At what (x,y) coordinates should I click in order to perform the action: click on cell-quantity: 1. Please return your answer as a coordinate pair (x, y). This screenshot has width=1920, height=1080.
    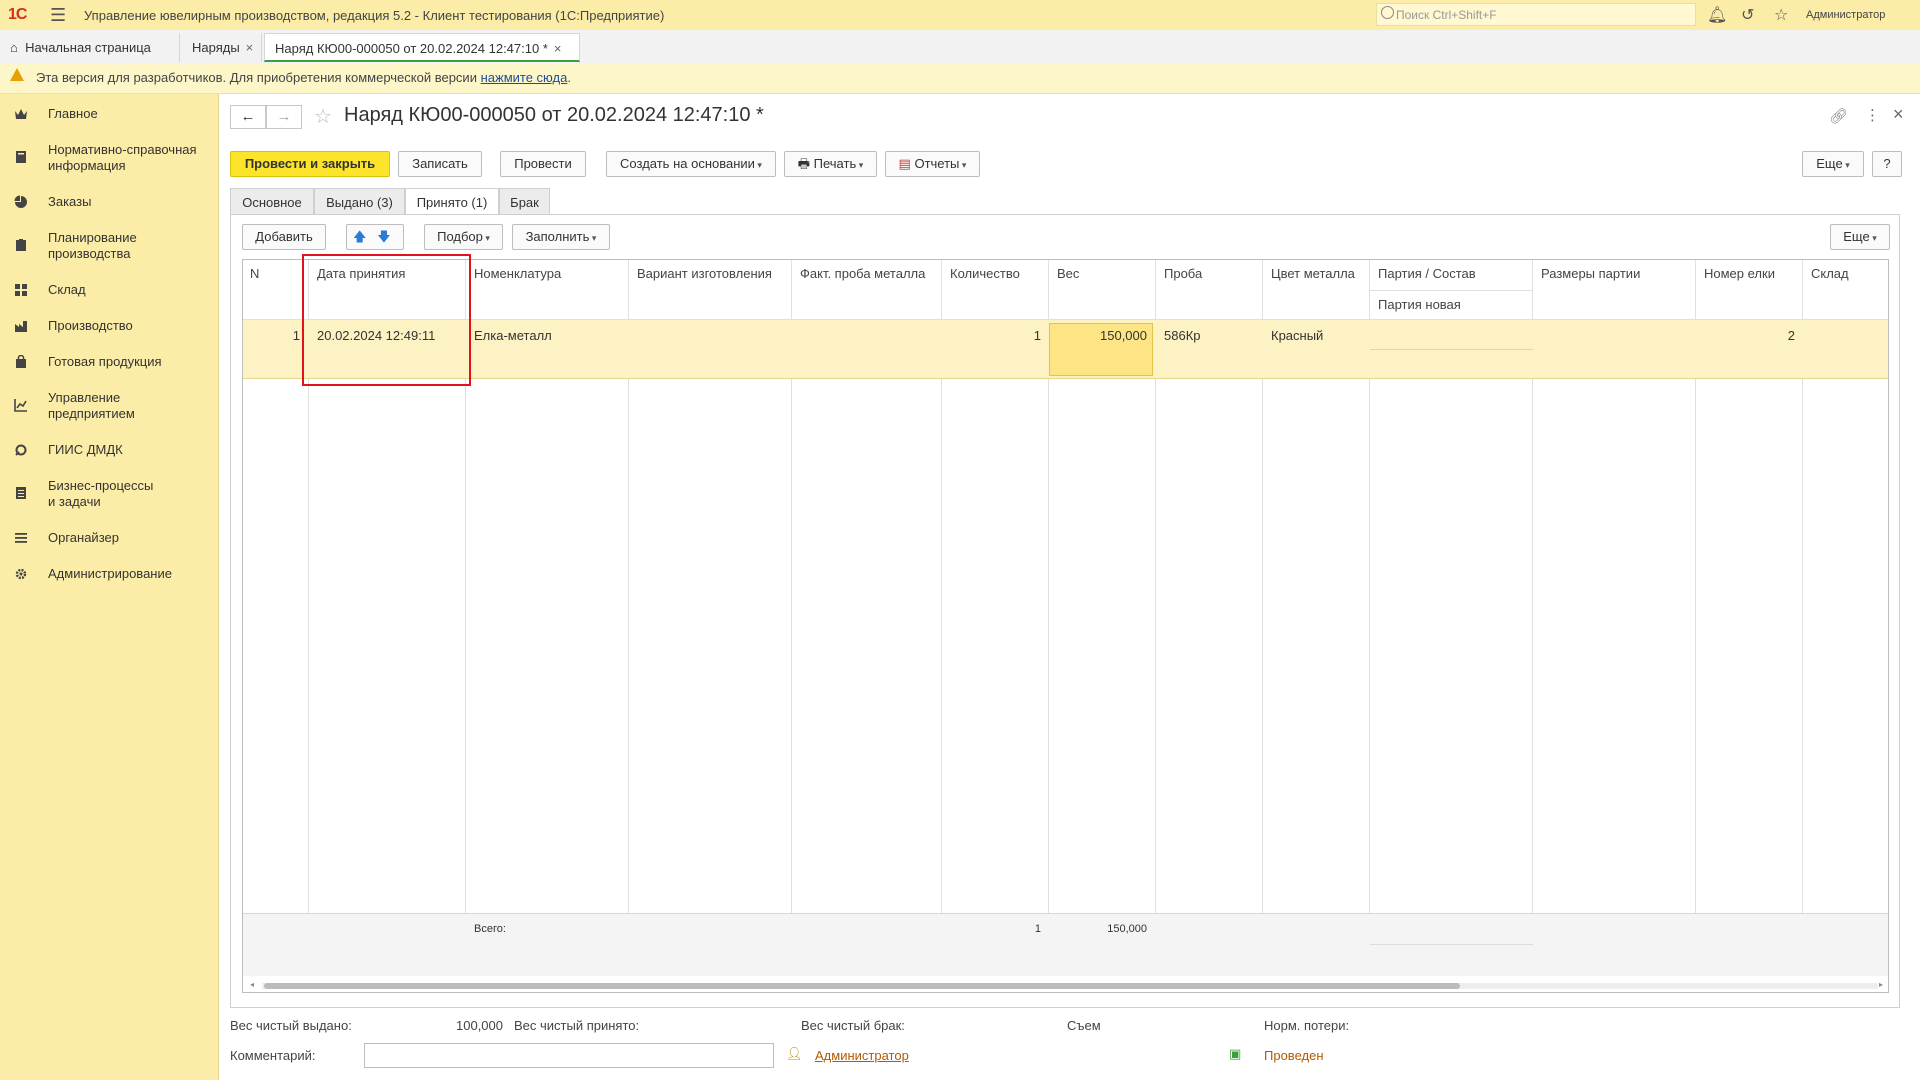
    Looking at the image, I should click on (991, 335).